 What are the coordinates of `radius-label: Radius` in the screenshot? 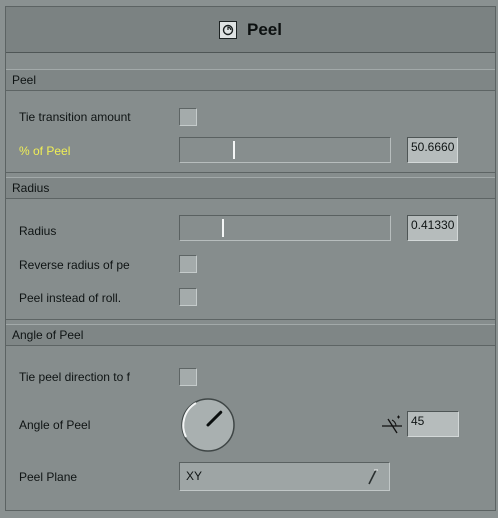 It's located at (38, 231).